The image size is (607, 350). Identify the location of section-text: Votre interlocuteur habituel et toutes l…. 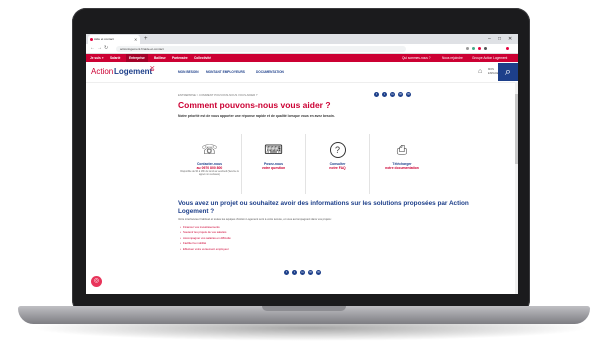
(255, 219).